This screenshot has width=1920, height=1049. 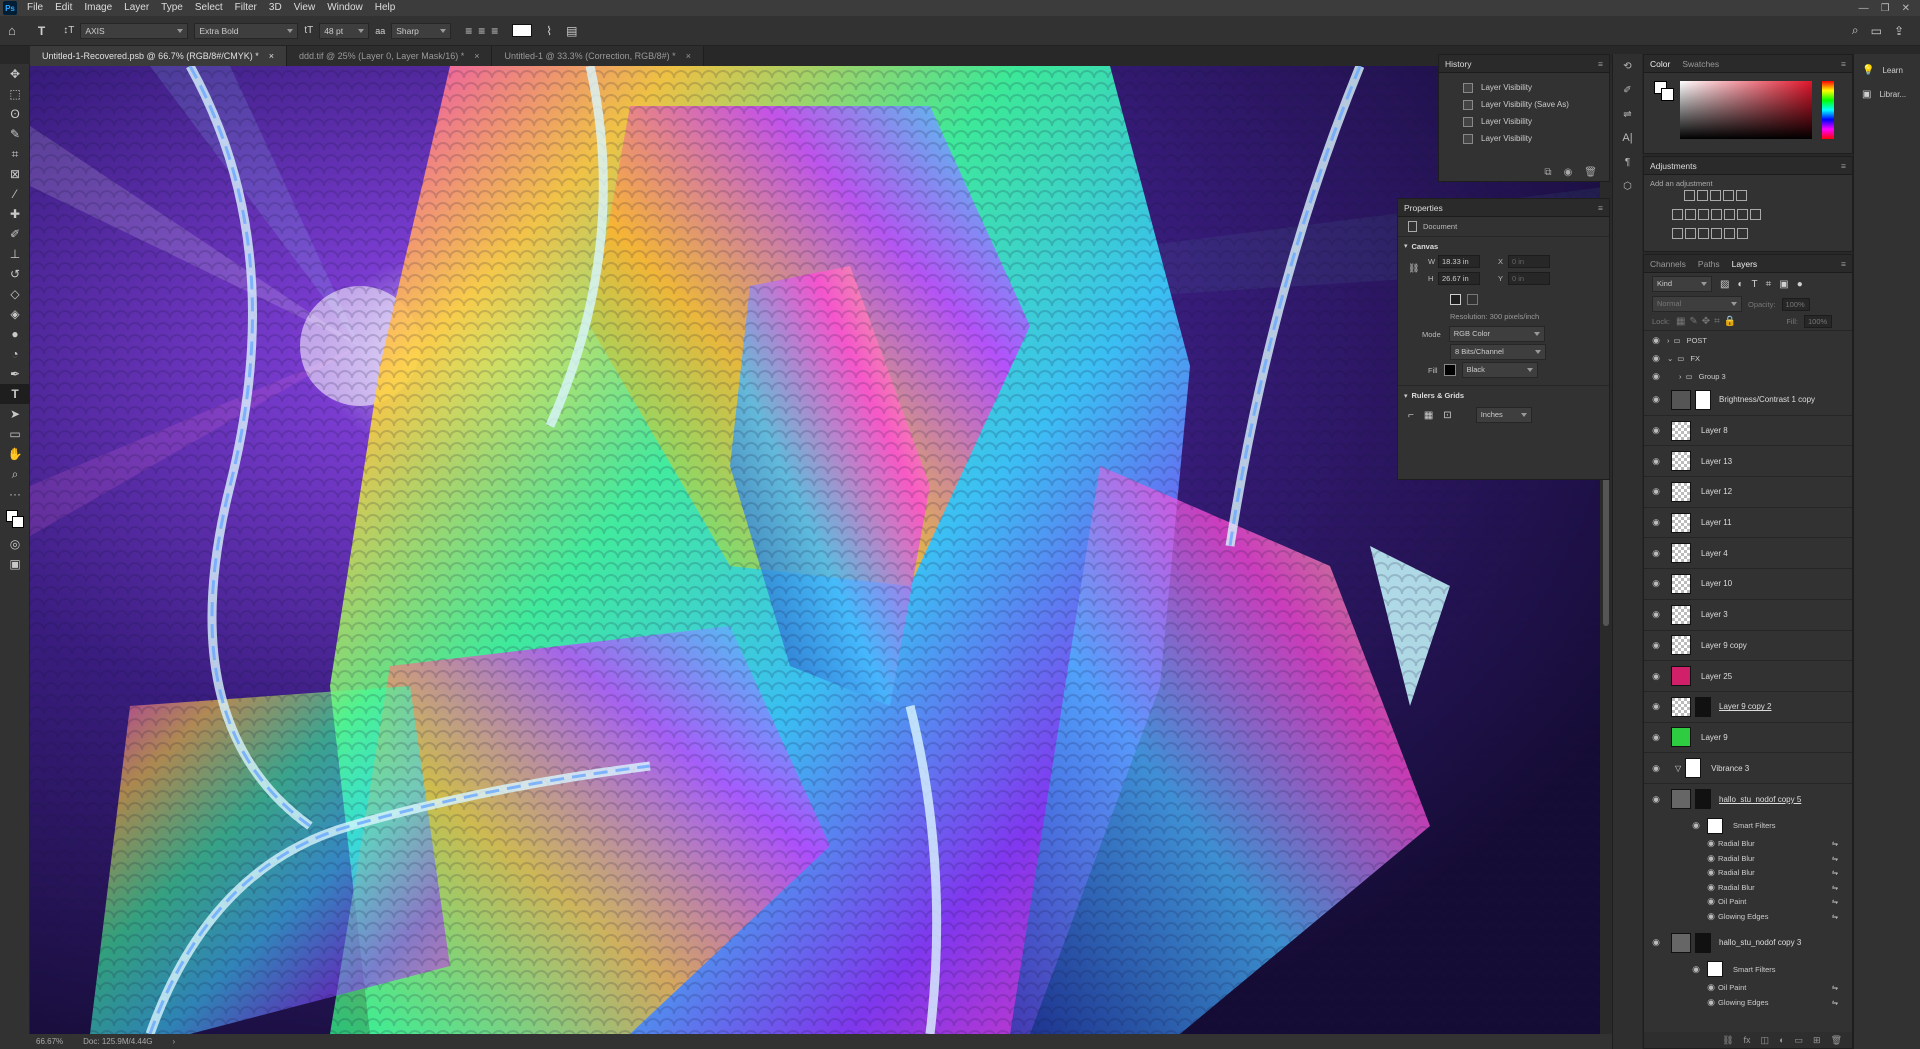 I want to click on filter-row: ◉ Radial Blur ⇋, so click(x=1748, y=844).